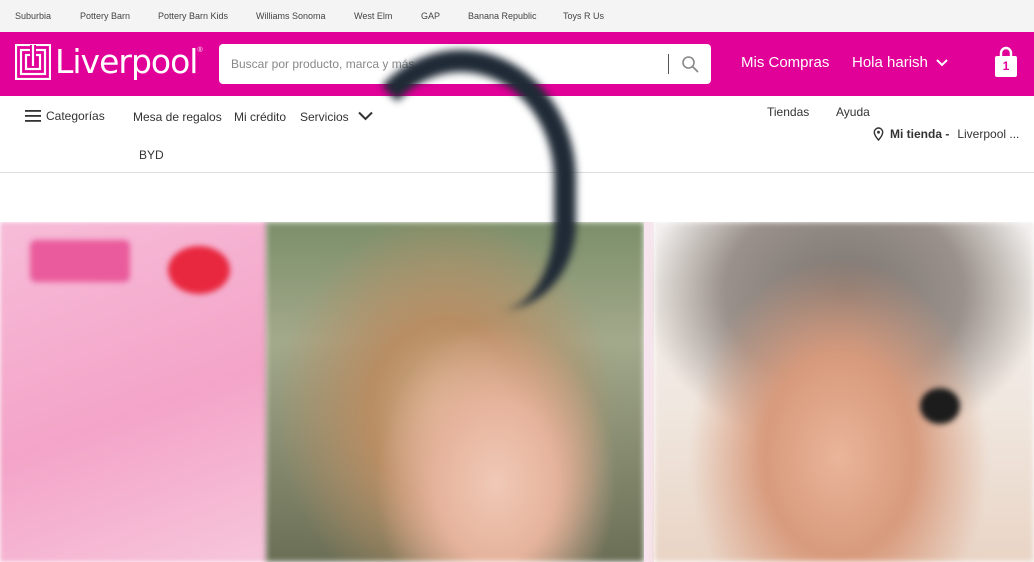  I want to click on categorias-label: Categorías, so click(75, 116).